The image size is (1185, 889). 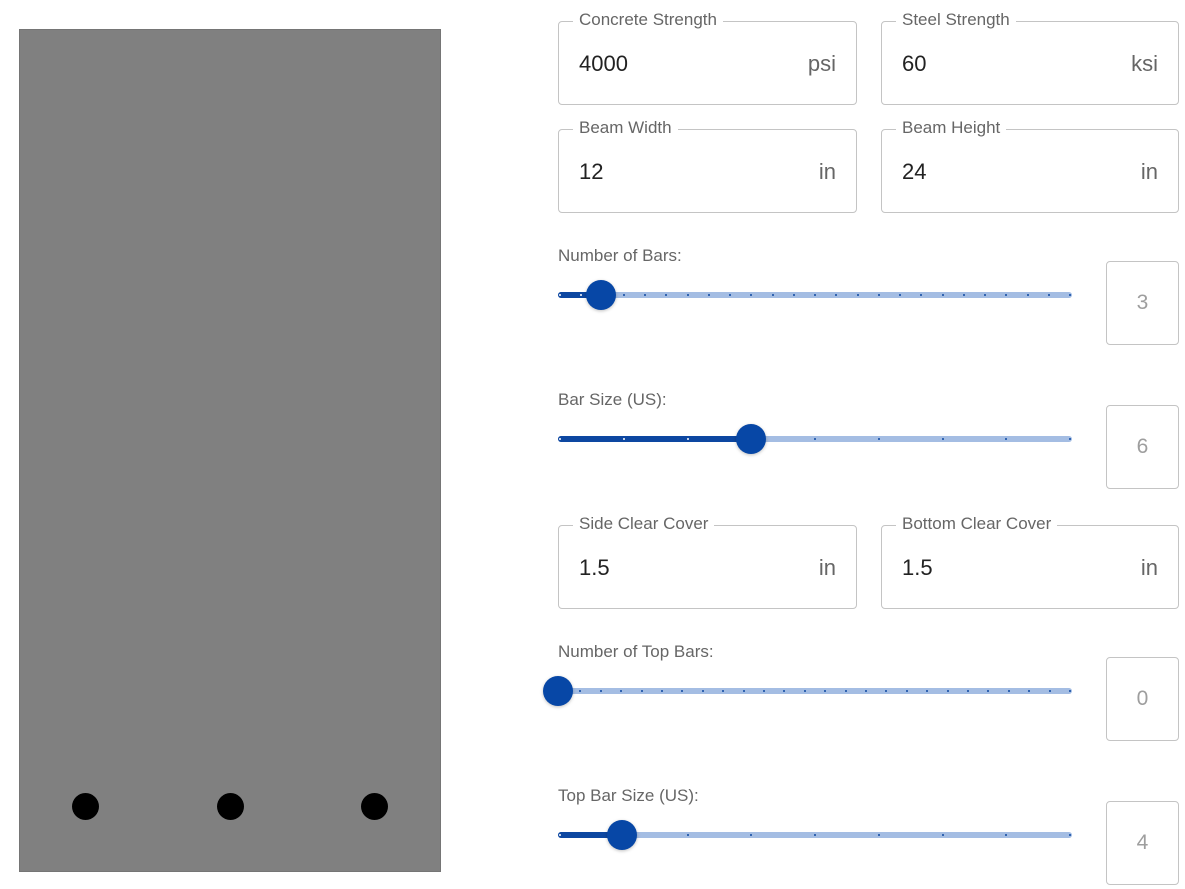 I want to click on top-bar-size-slider-thumb, so click(x=622, y=835).